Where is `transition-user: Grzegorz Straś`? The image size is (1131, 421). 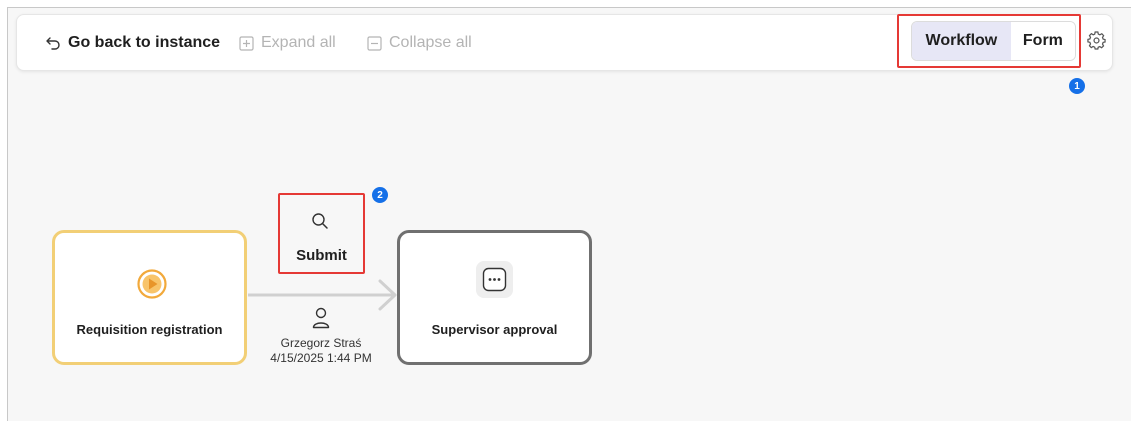
transition-user: Grzegorz Straś is located at coordinates (321, 343).